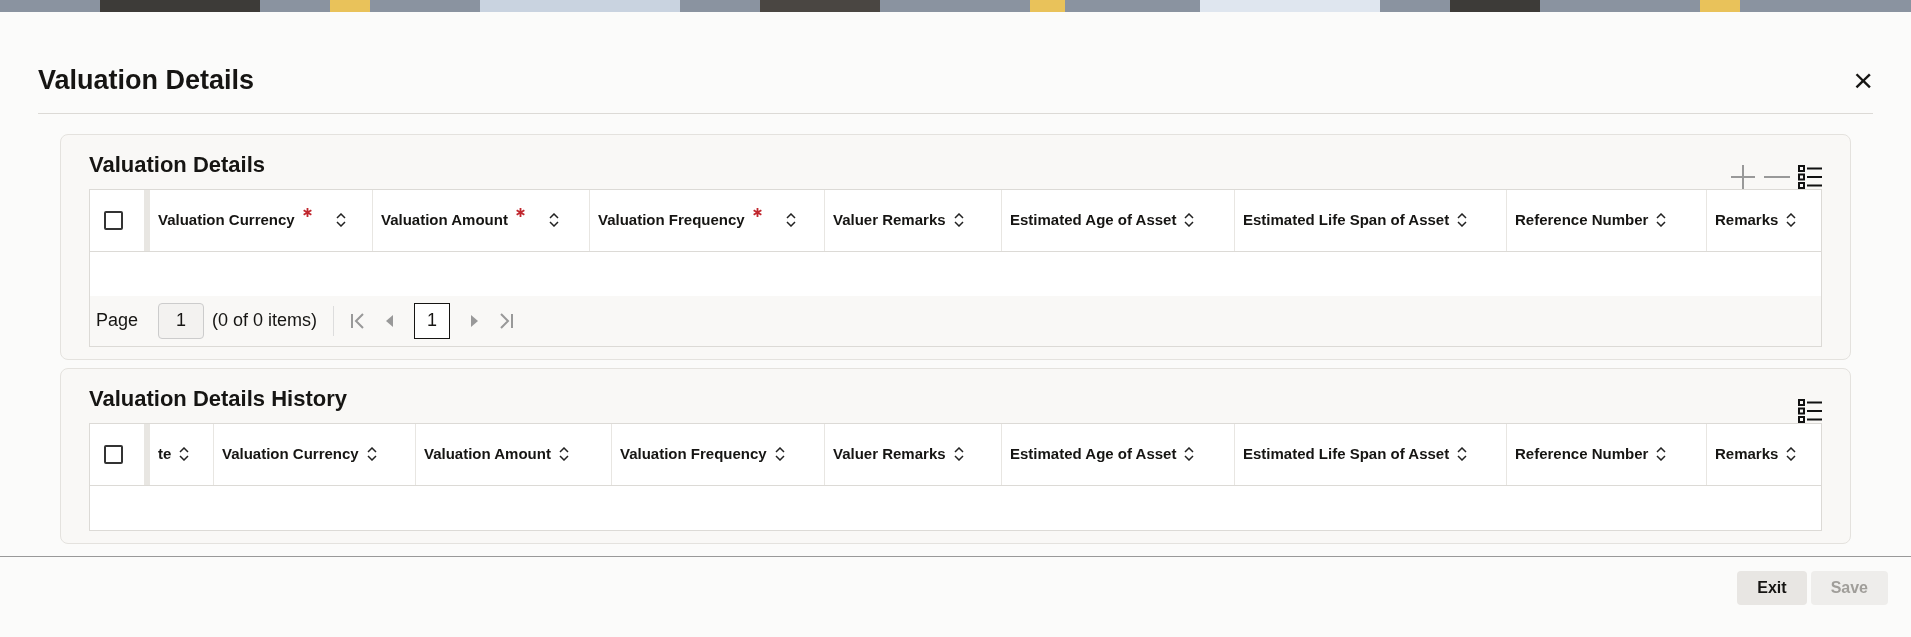  Describe the element at coordinates (218, 399) in the screenshot. I see `section-title: Valuation Details History` at that location.